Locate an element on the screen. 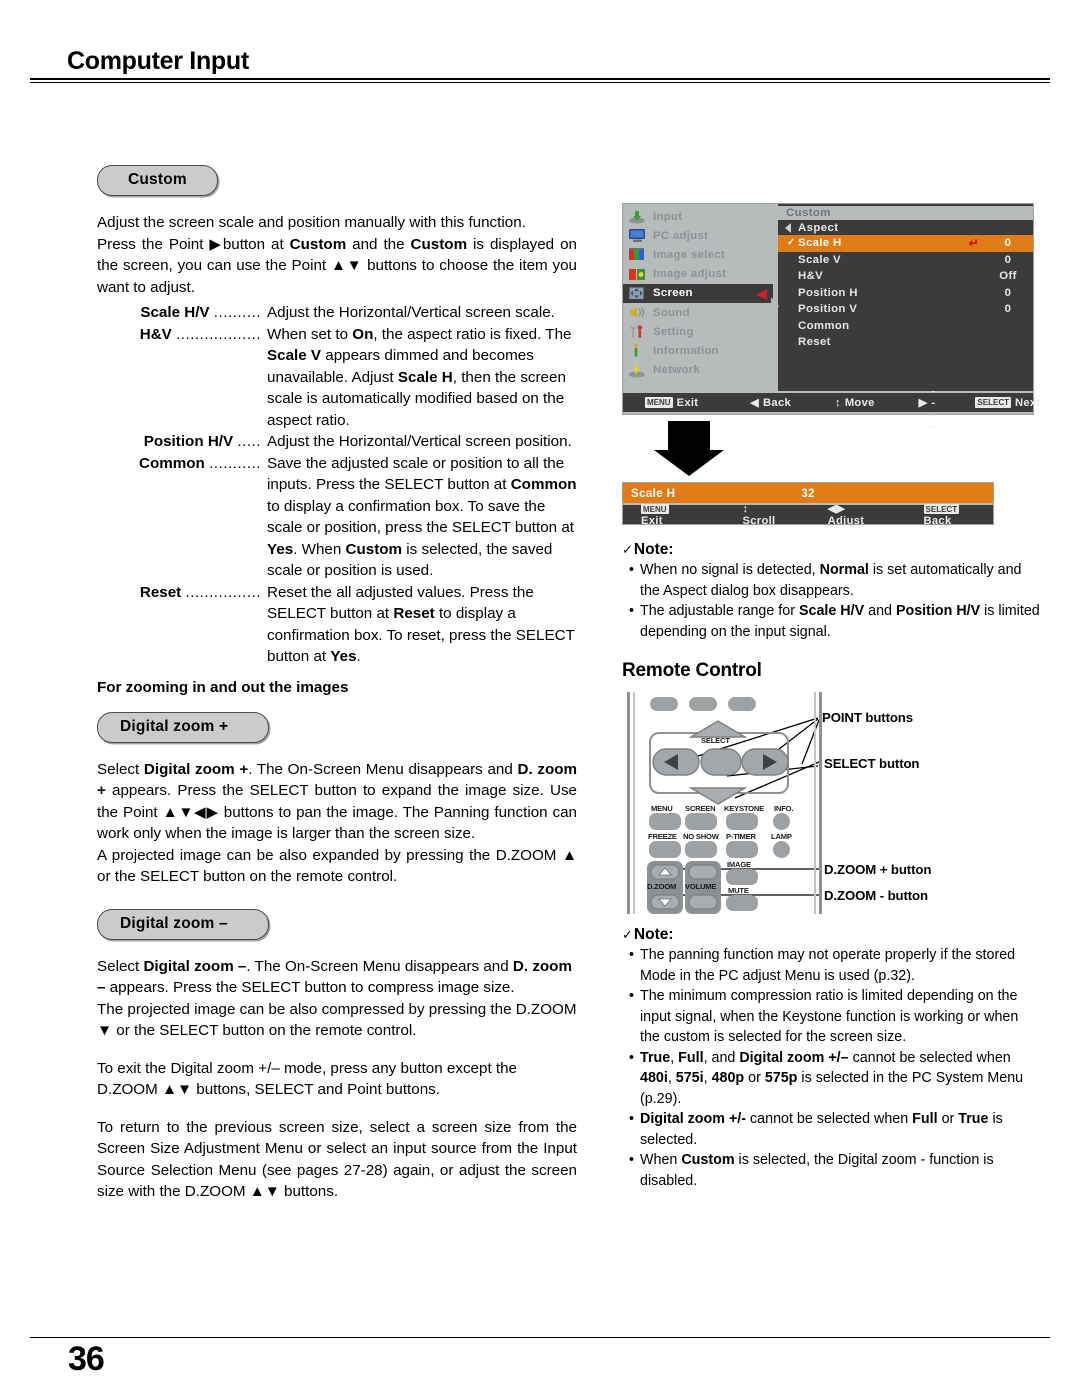 The width and height of the screenshot is (1080, 1397). dzoom-plus-button is located at coordinates (665, 872).